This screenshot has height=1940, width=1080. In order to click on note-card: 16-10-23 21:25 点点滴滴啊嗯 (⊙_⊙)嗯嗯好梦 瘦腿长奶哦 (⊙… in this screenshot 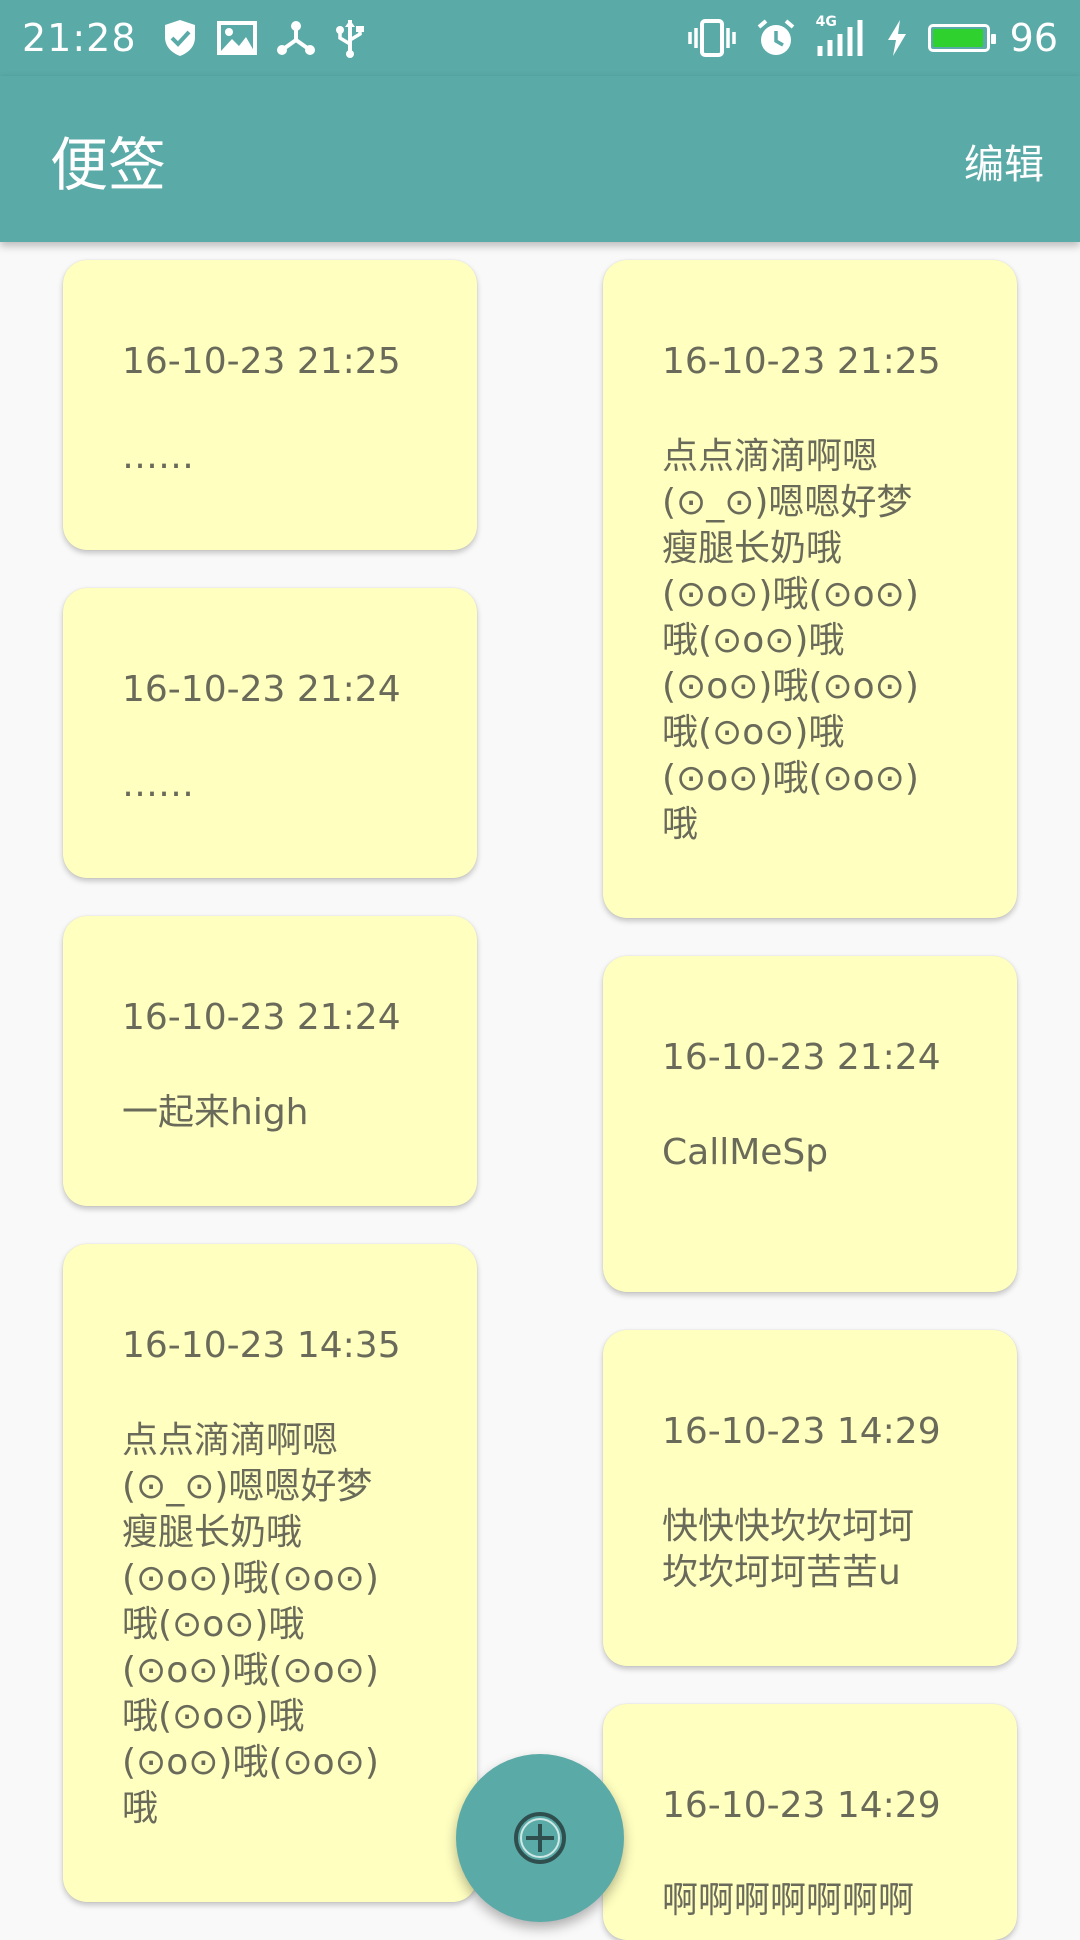, I will do `click(810, 589)`.